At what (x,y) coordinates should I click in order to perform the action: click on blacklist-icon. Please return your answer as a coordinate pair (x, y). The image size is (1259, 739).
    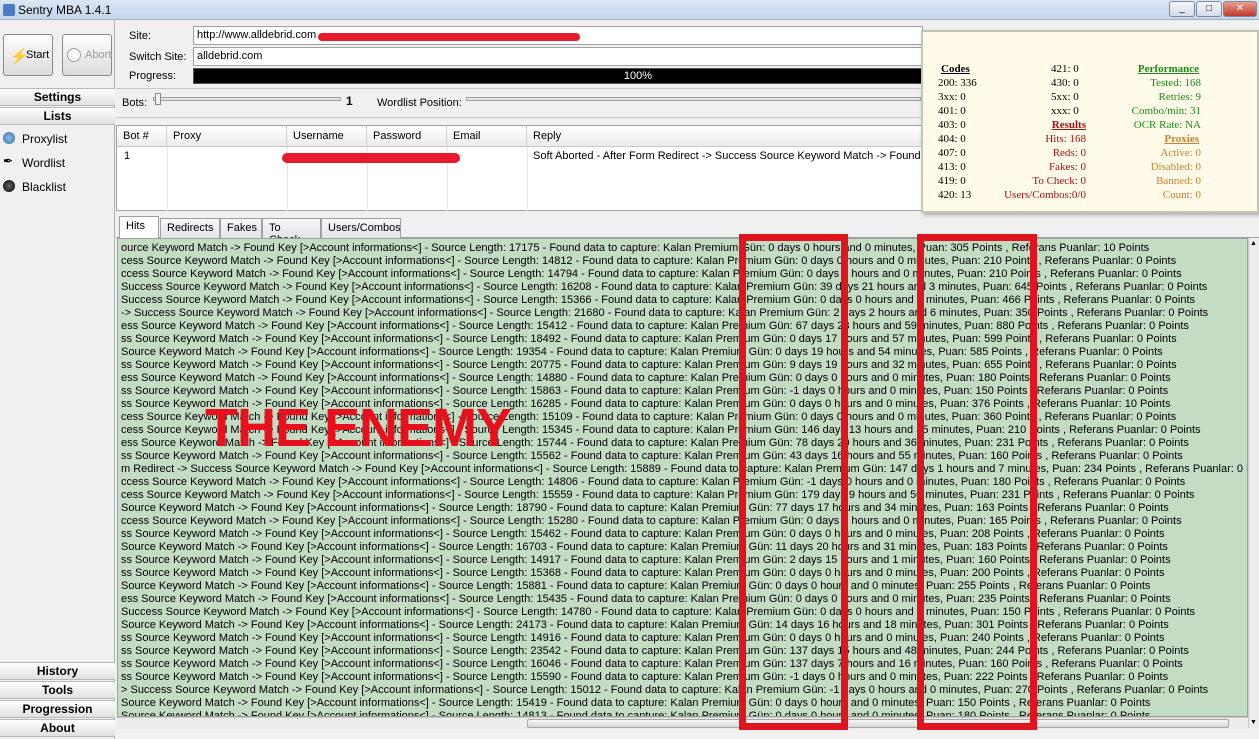
    Looking at the image, I should click on (9, 186).